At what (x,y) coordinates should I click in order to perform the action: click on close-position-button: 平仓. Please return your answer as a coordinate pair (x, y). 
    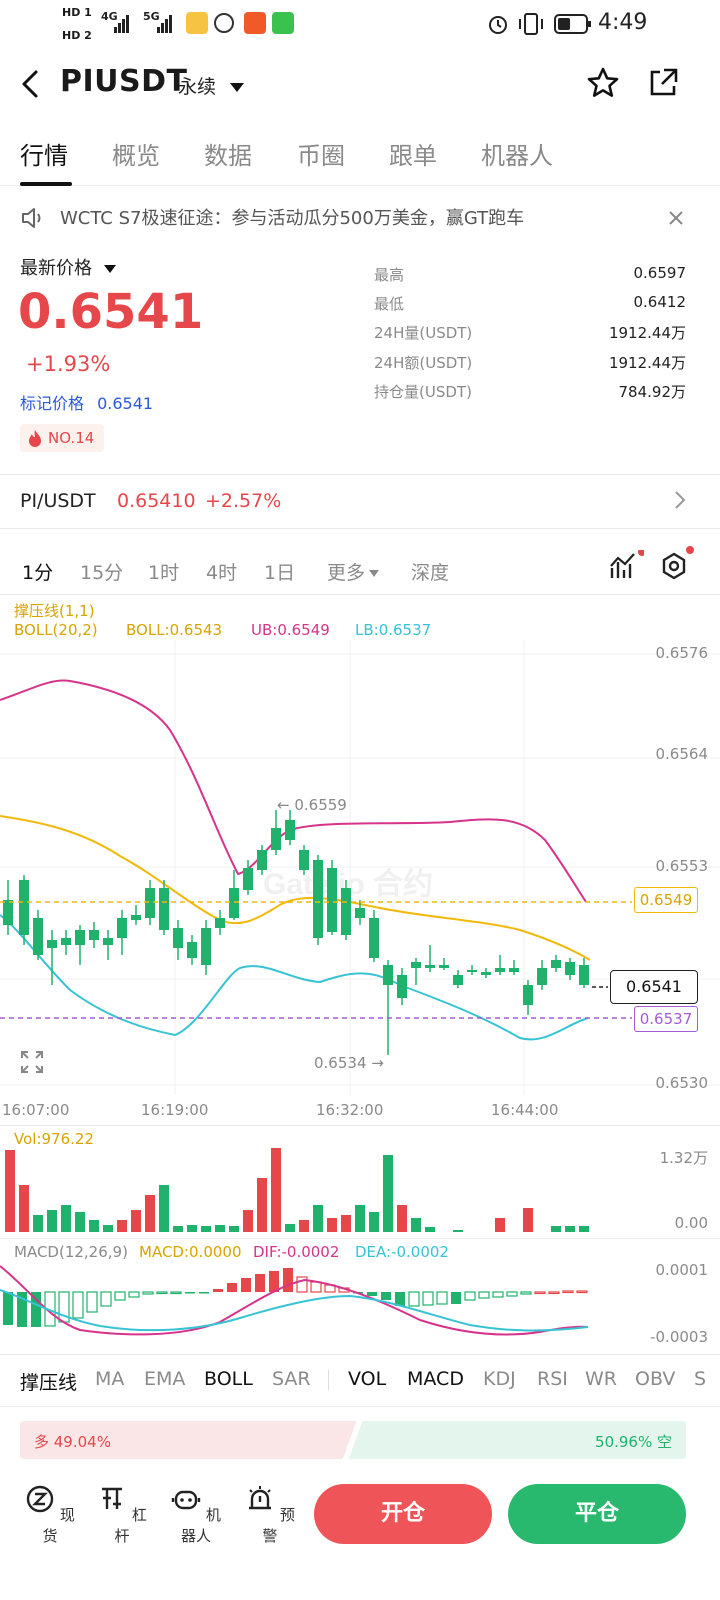
    Looking at the image, I should click on (597, 1514).